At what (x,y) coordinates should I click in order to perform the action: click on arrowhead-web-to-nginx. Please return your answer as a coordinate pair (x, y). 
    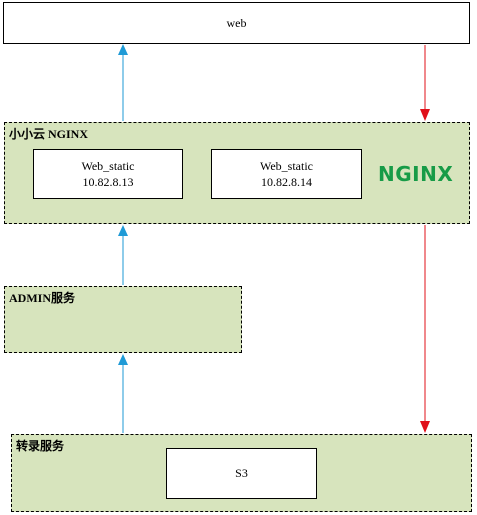
    Looking at the image, I should click on (425, 115).